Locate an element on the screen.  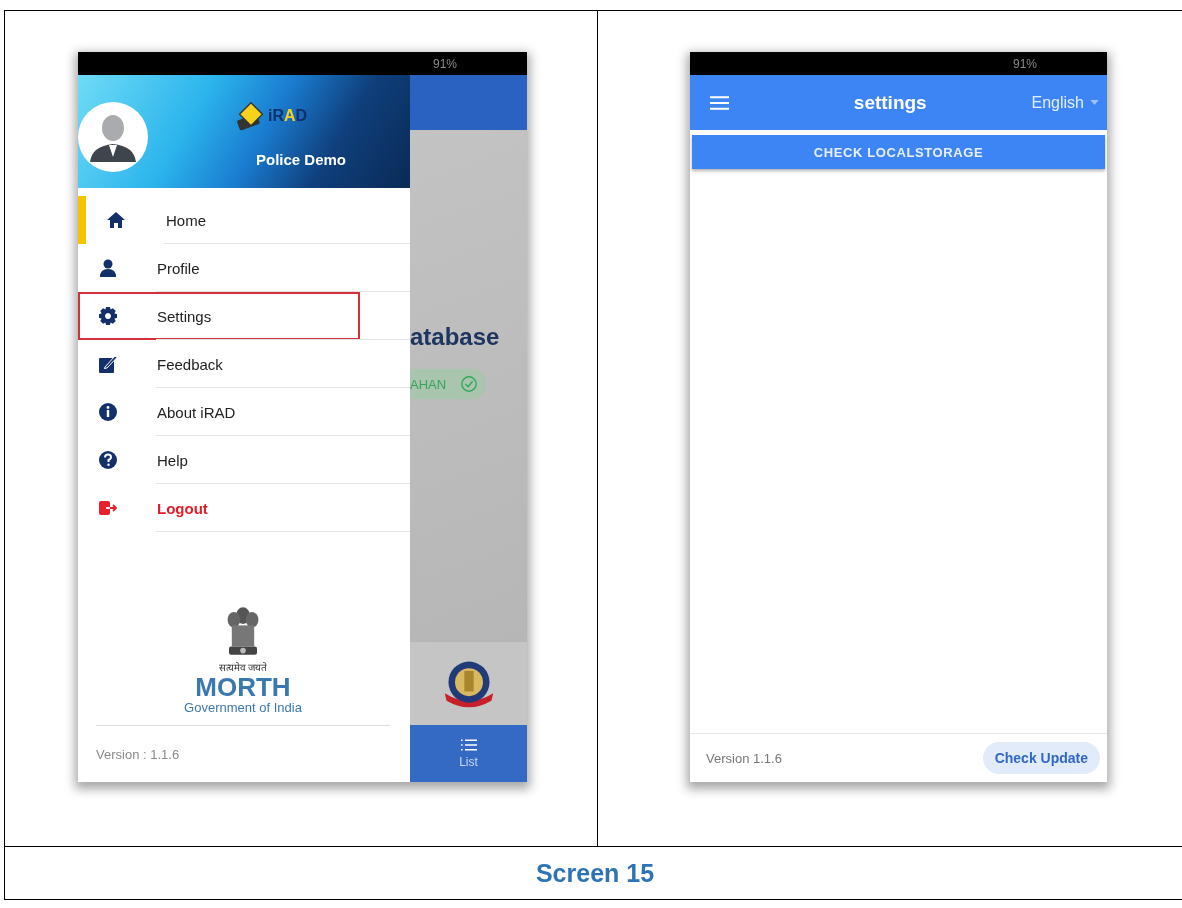
menu-item: About iRAD is located at coordinates (244, 412).